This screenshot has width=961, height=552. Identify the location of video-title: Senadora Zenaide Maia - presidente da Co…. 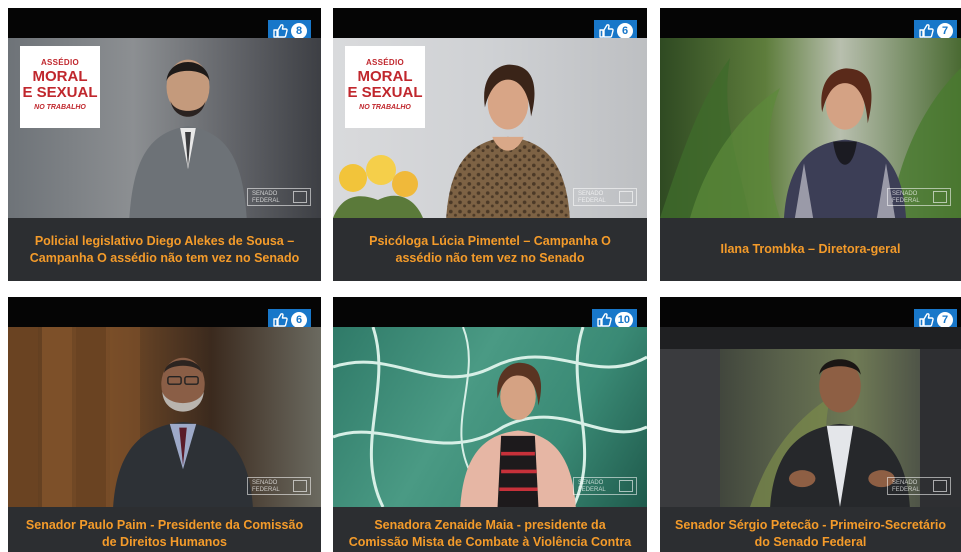
(490, 529).